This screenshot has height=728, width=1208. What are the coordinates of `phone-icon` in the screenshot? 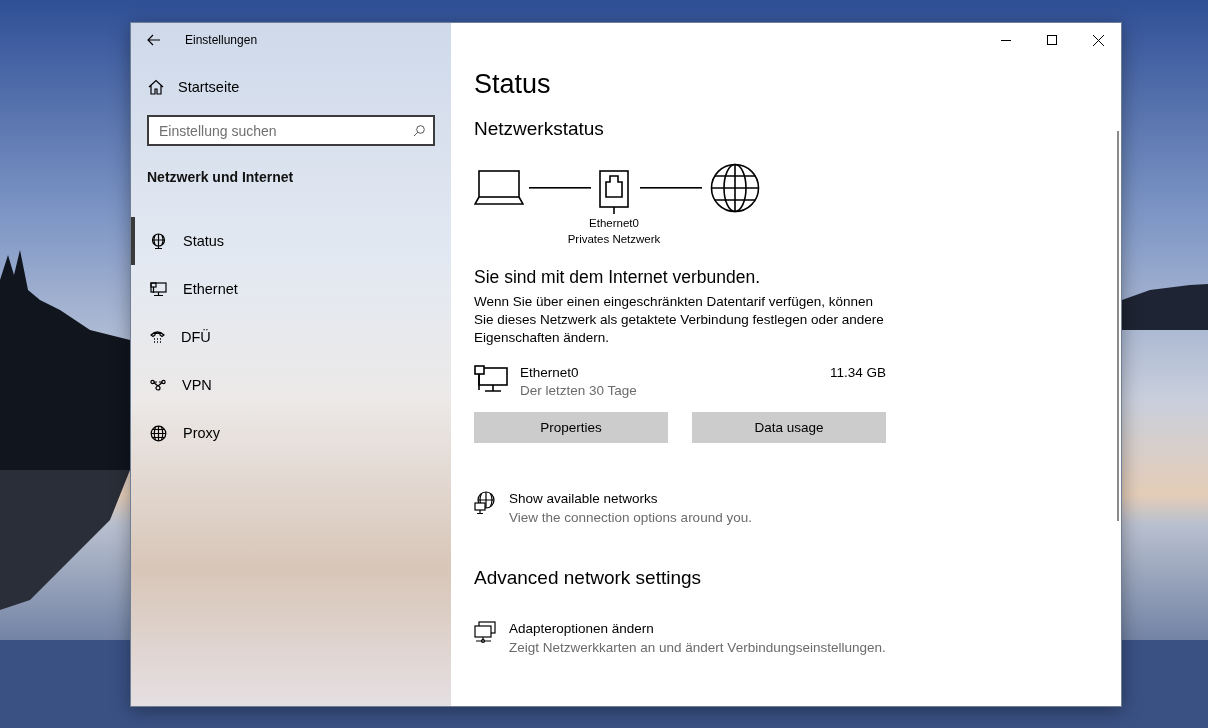 It's located at (157, 337).